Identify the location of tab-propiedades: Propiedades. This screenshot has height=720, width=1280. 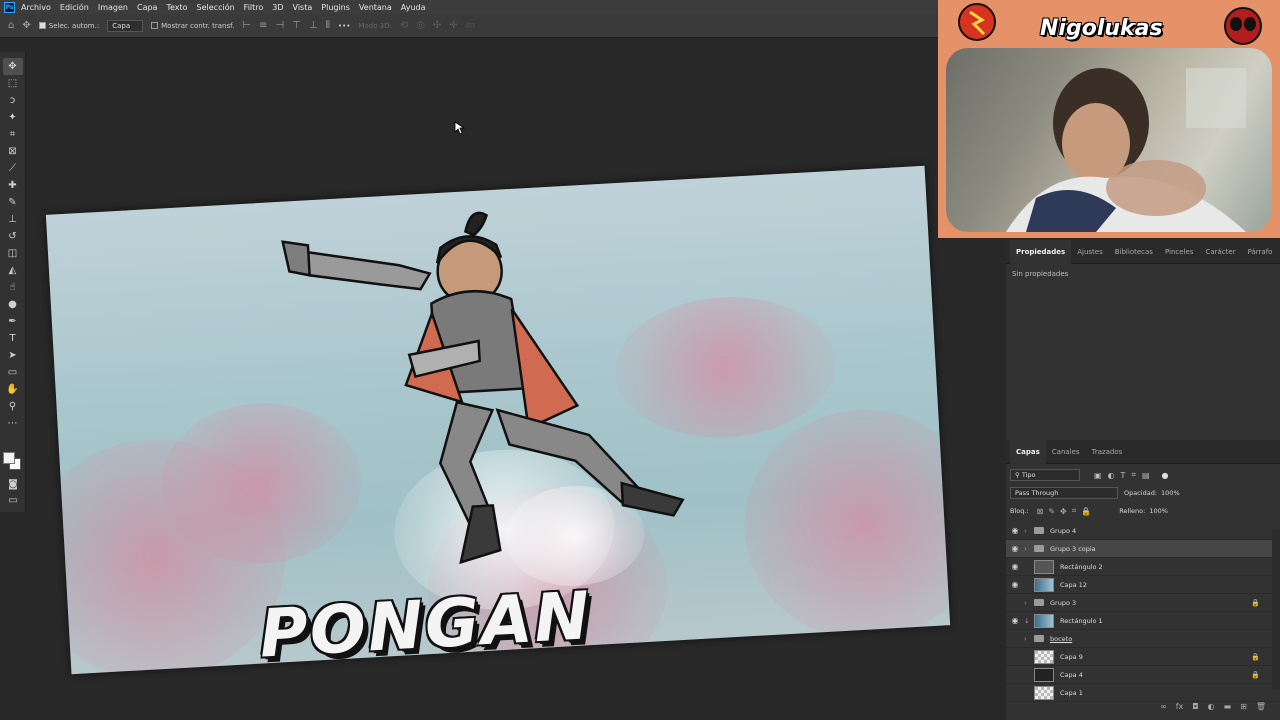
(1041, 251).